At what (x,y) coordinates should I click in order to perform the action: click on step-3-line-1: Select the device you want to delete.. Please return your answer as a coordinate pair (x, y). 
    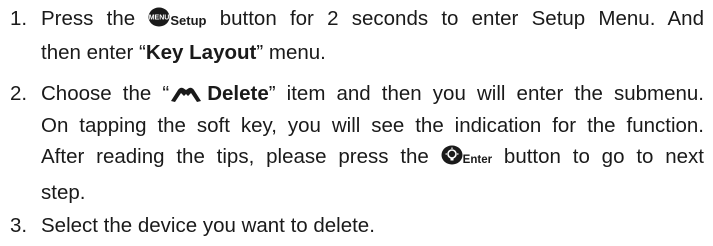
    Looking at the image, I should click on (208, 225).